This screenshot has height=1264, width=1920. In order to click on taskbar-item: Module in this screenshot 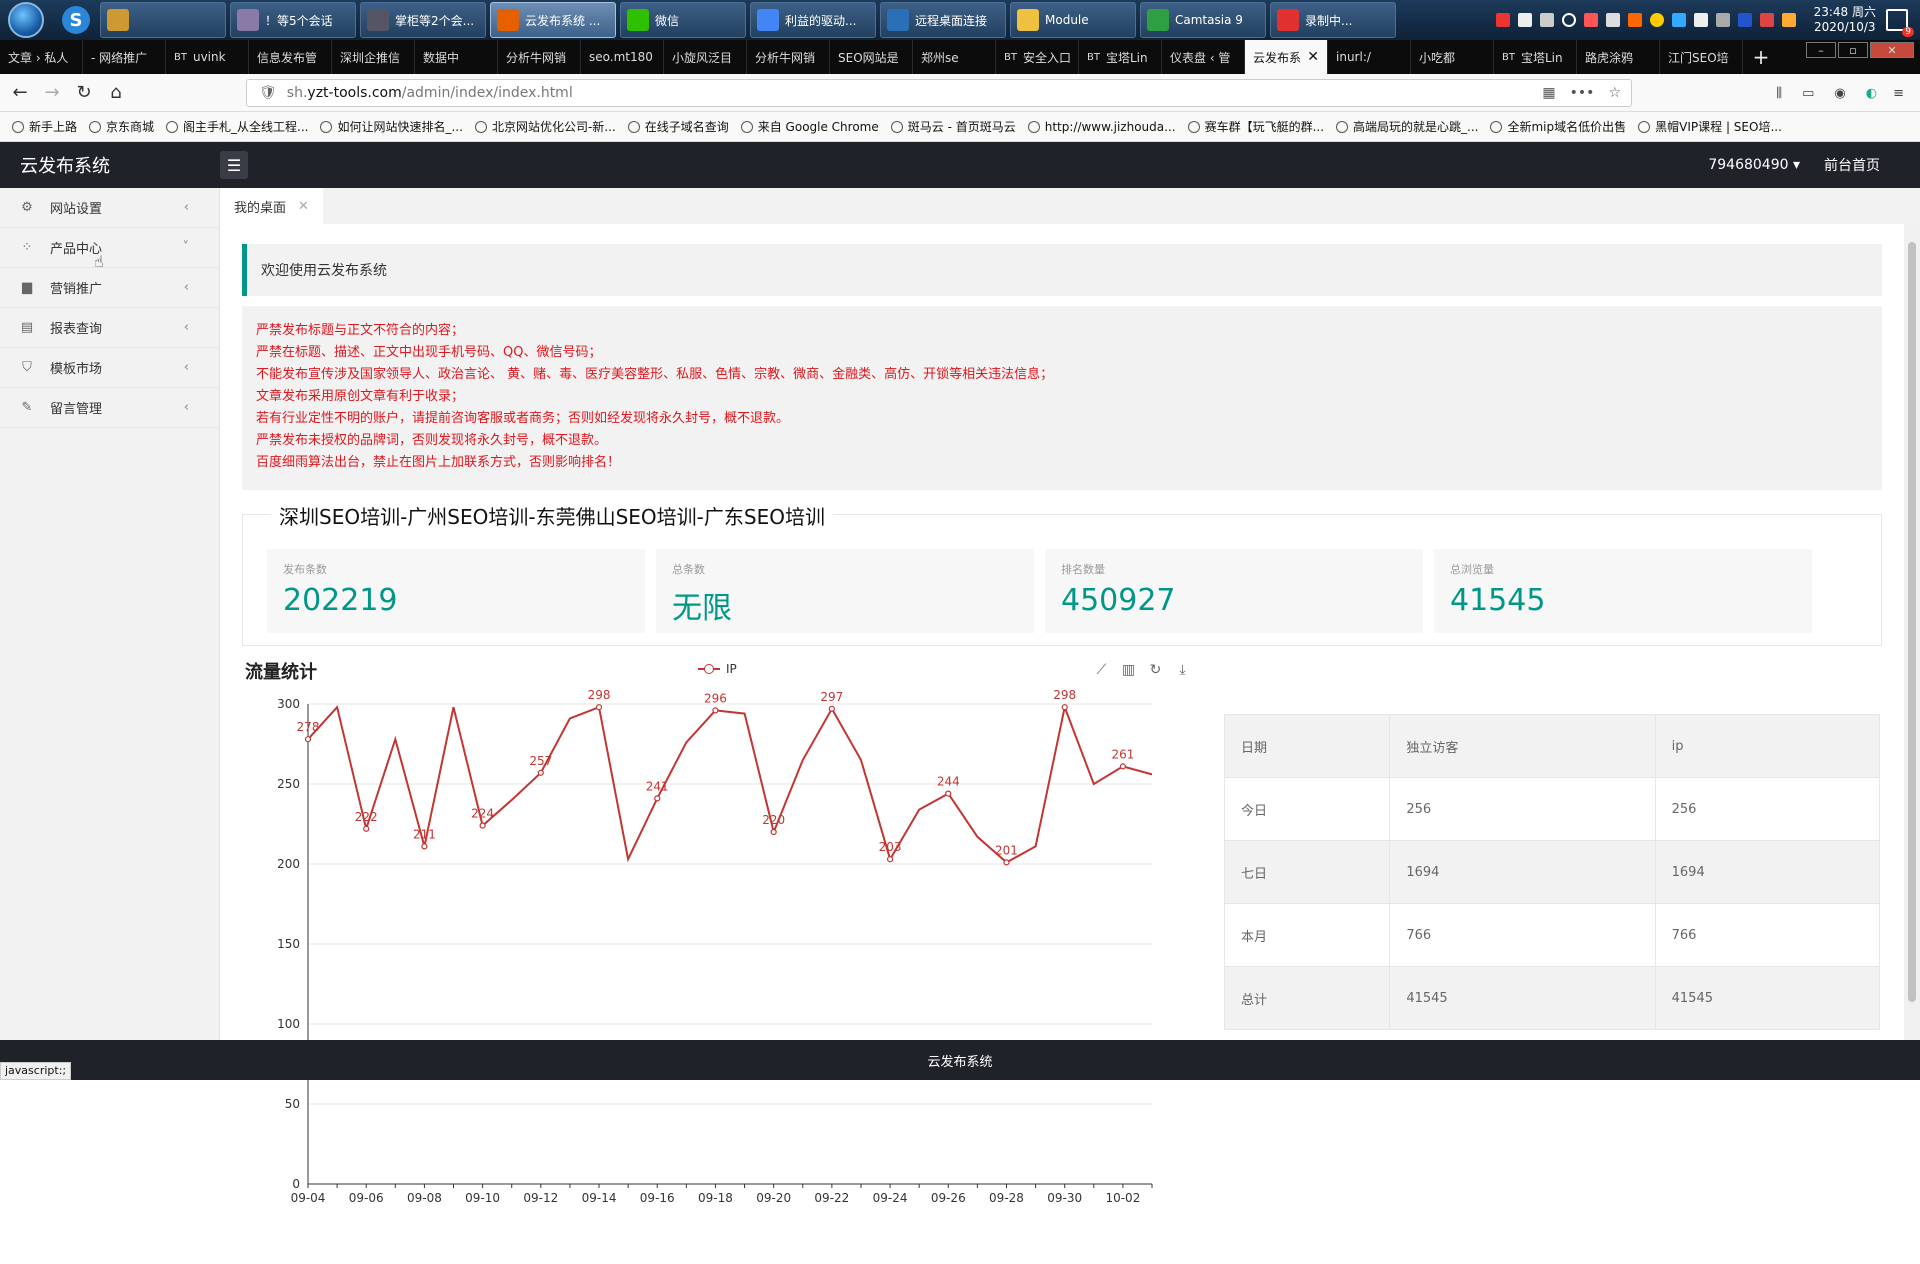, I will do `click(1073, 20)`.